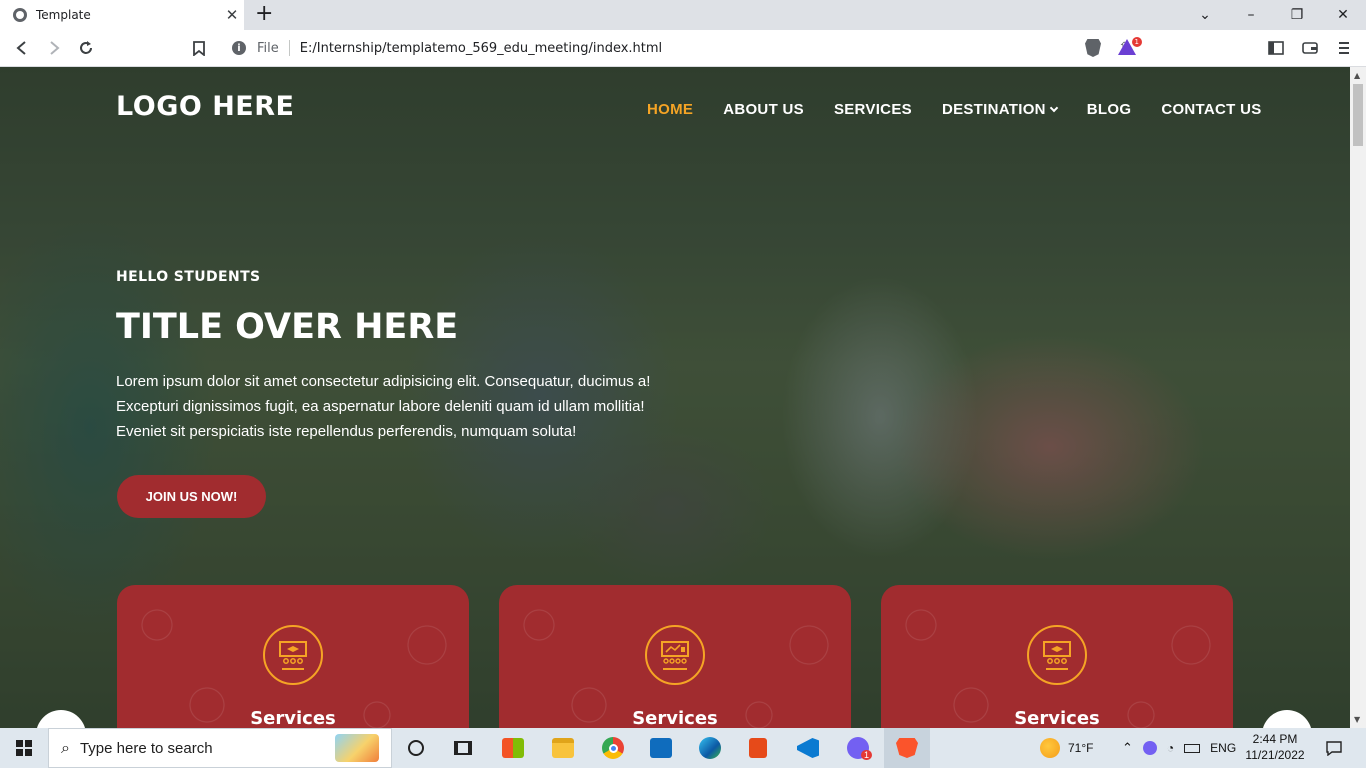 This screenshot has width=1366, height=768. What do you see at coordinates (1275, 739) in the screenshot?
I see `clock-time: 2:44 PM` at bounding box center [1275, 739].